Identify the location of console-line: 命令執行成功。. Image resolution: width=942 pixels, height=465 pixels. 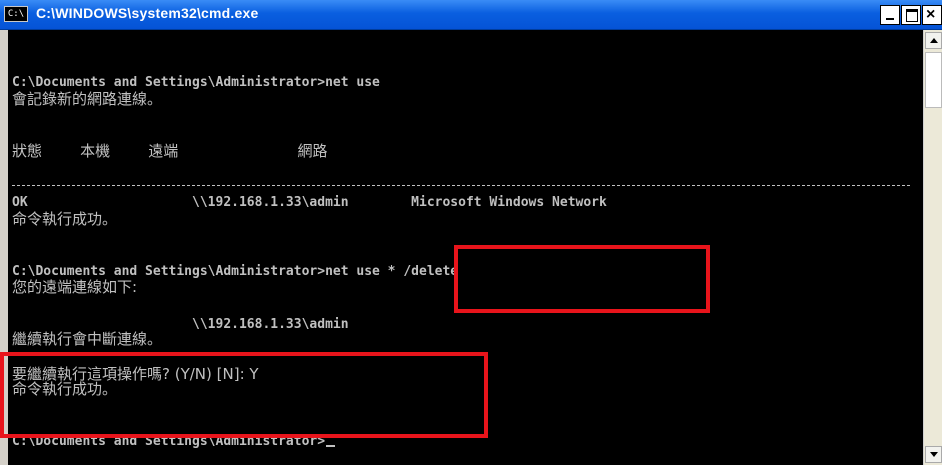
(65, 219).